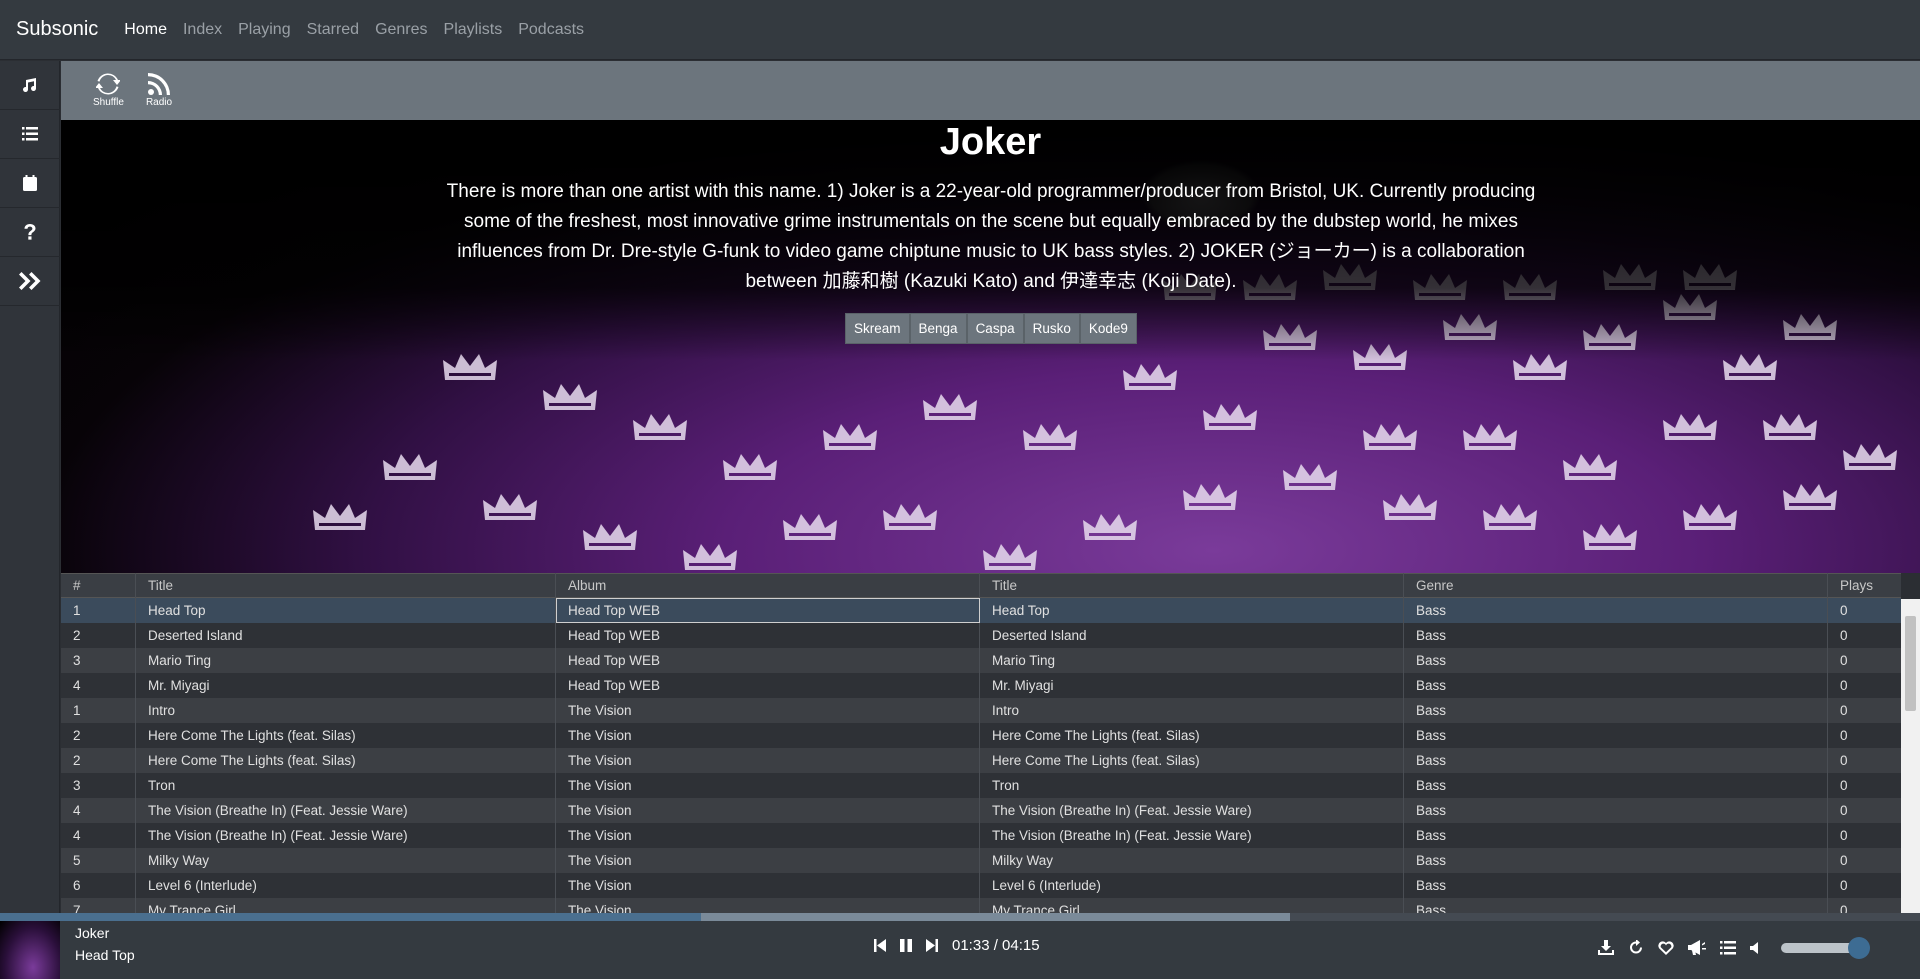 The image size is (1920, 979). I want to click on nav-podcasts: Podcasts, so click(551, 30).